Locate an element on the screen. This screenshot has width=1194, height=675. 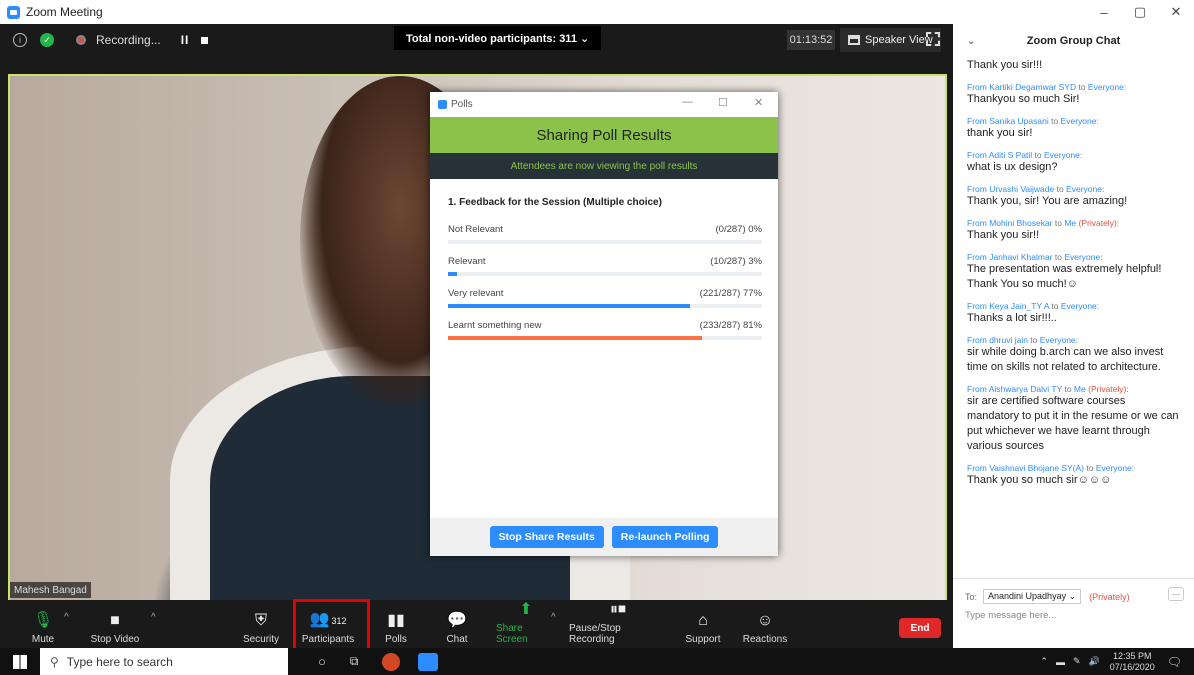
security-button: ⛨ Security is located at coordinates (261, 624).